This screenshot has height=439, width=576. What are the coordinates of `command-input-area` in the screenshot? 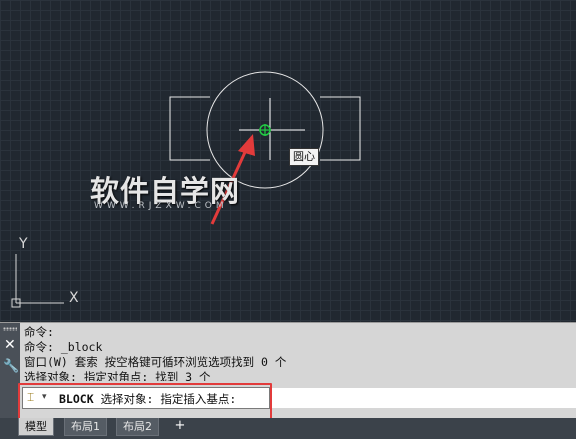 It's located at (423, 398).